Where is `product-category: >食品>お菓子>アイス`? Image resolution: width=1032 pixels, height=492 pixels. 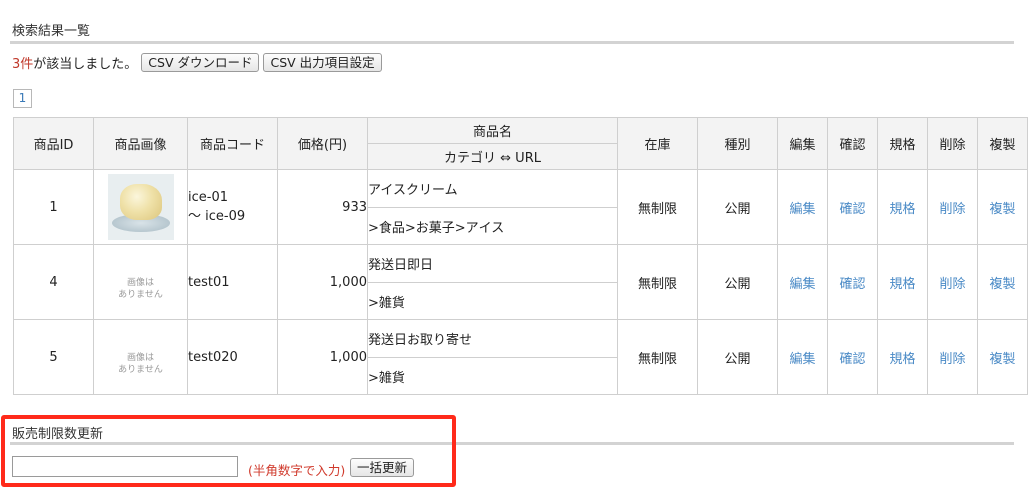 product-category: >食品>お菓子>アイス is located at coordinates (492, 226).